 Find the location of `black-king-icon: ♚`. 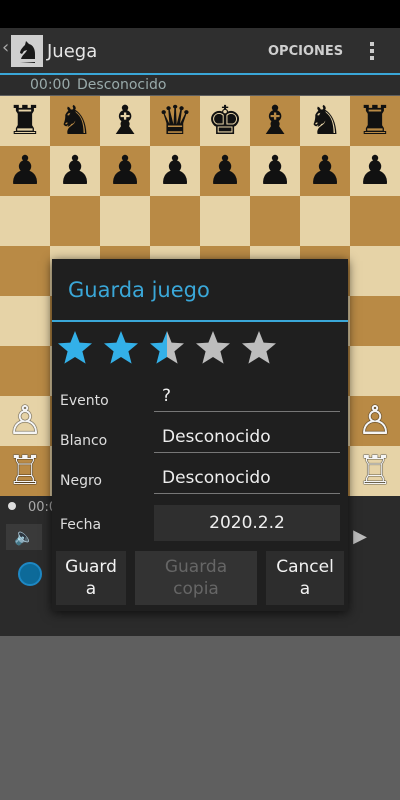

black-king-icon: ♚ is located at coordinates (225, 121).